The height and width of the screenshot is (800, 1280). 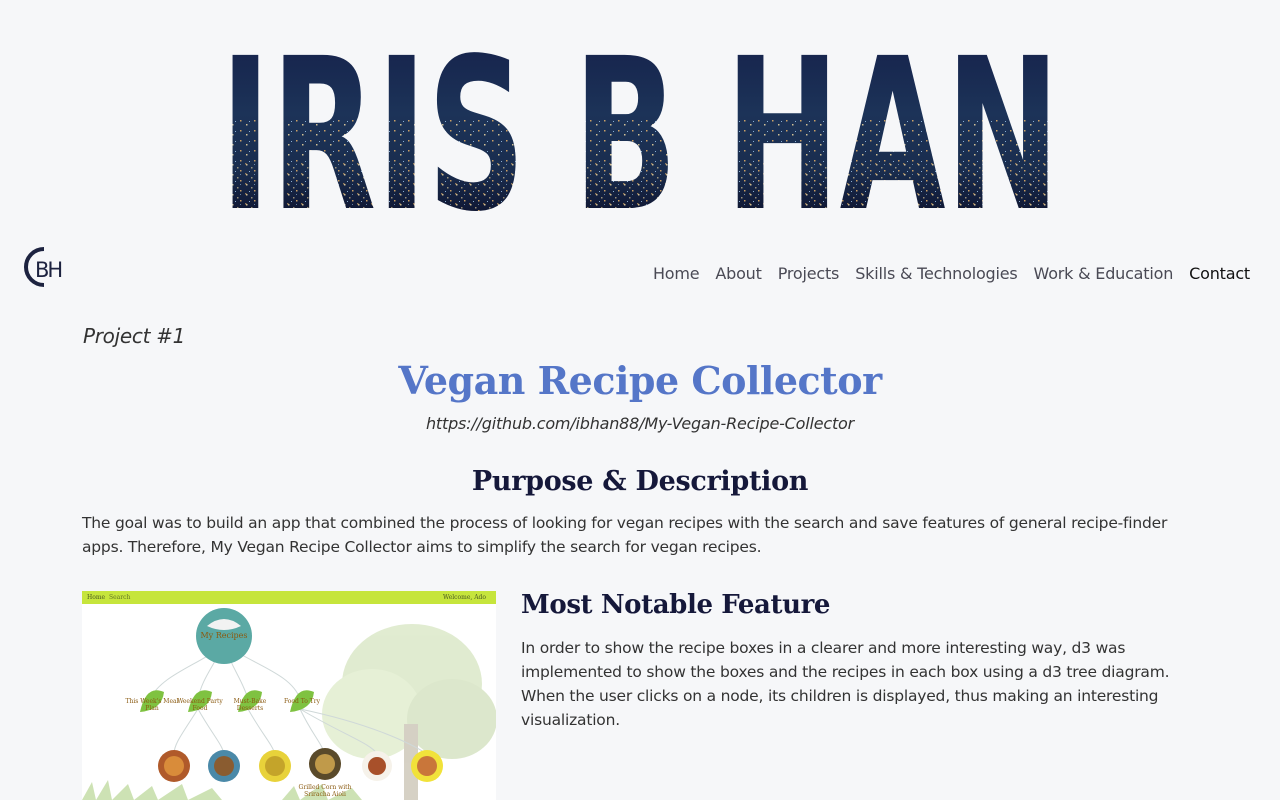 What do you see at coordinates (300, 765) in the screenshot?
I see `recipe-nodes` at bounding box center [300, 765].